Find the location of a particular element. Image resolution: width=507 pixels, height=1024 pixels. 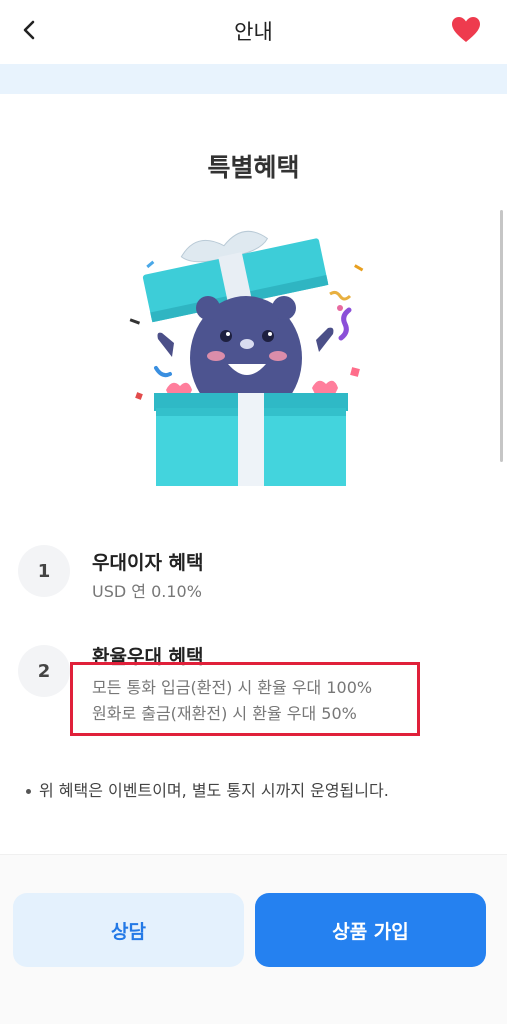

highlight-annotation-box is located at coordinates (245, 699).